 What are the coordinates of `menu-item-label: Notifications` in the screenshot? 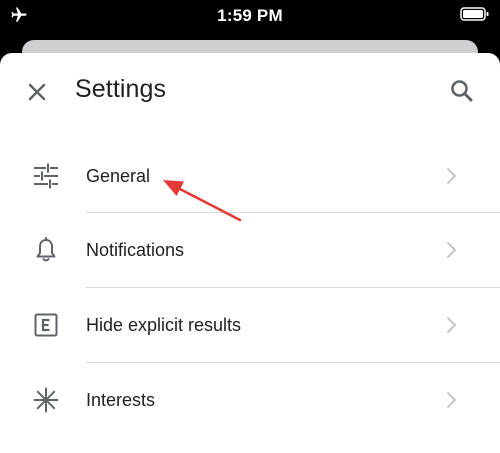 It's located at (135, 250).